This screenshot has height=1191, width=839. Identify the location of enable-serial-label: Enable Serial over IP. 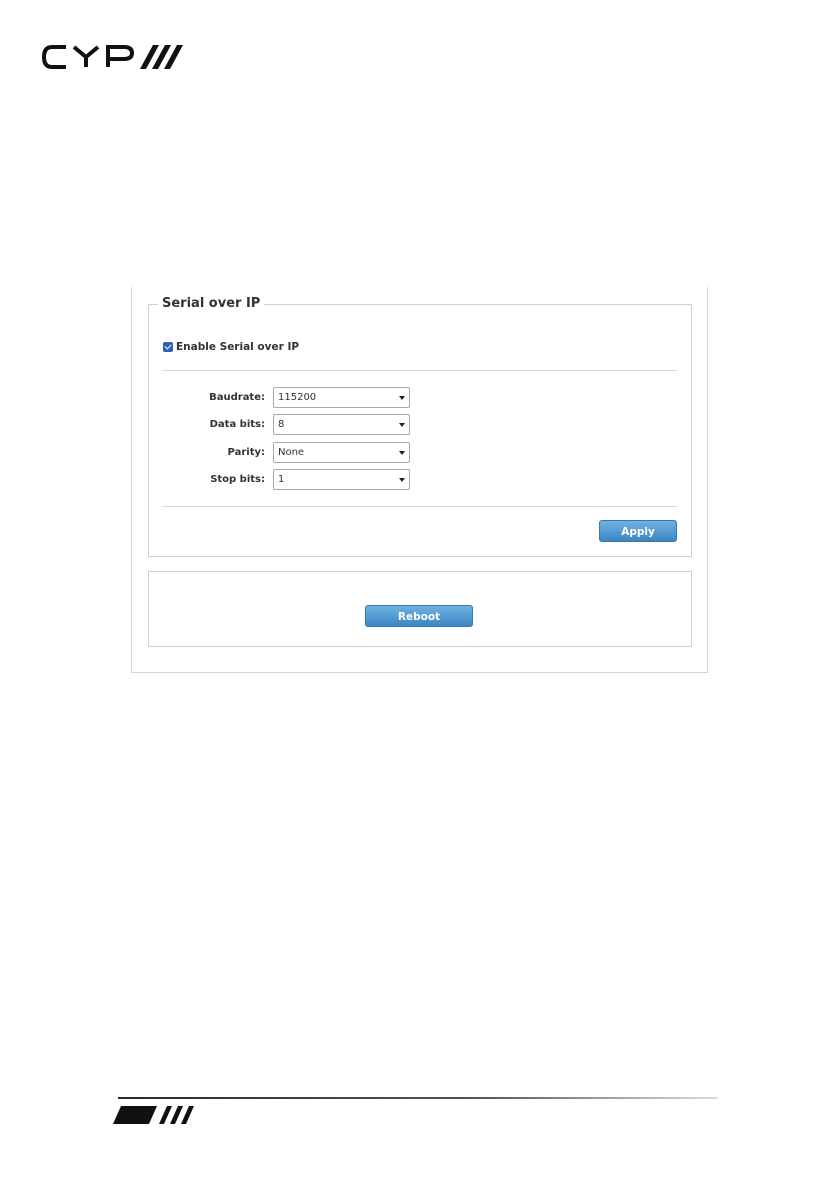
(238, 347).